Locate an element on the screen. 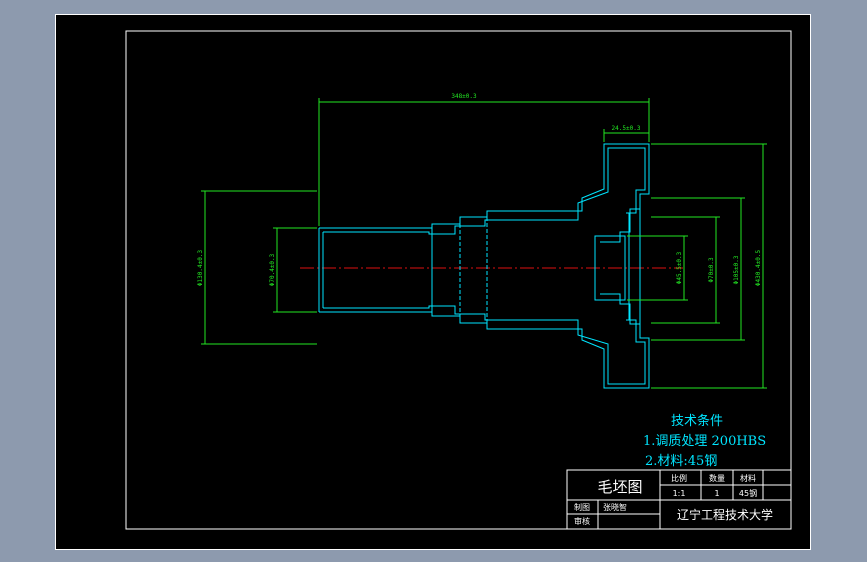 The height and width of the screenshot is (562, 867). scale-value: 1:1 is located at coordinates (679, 493).